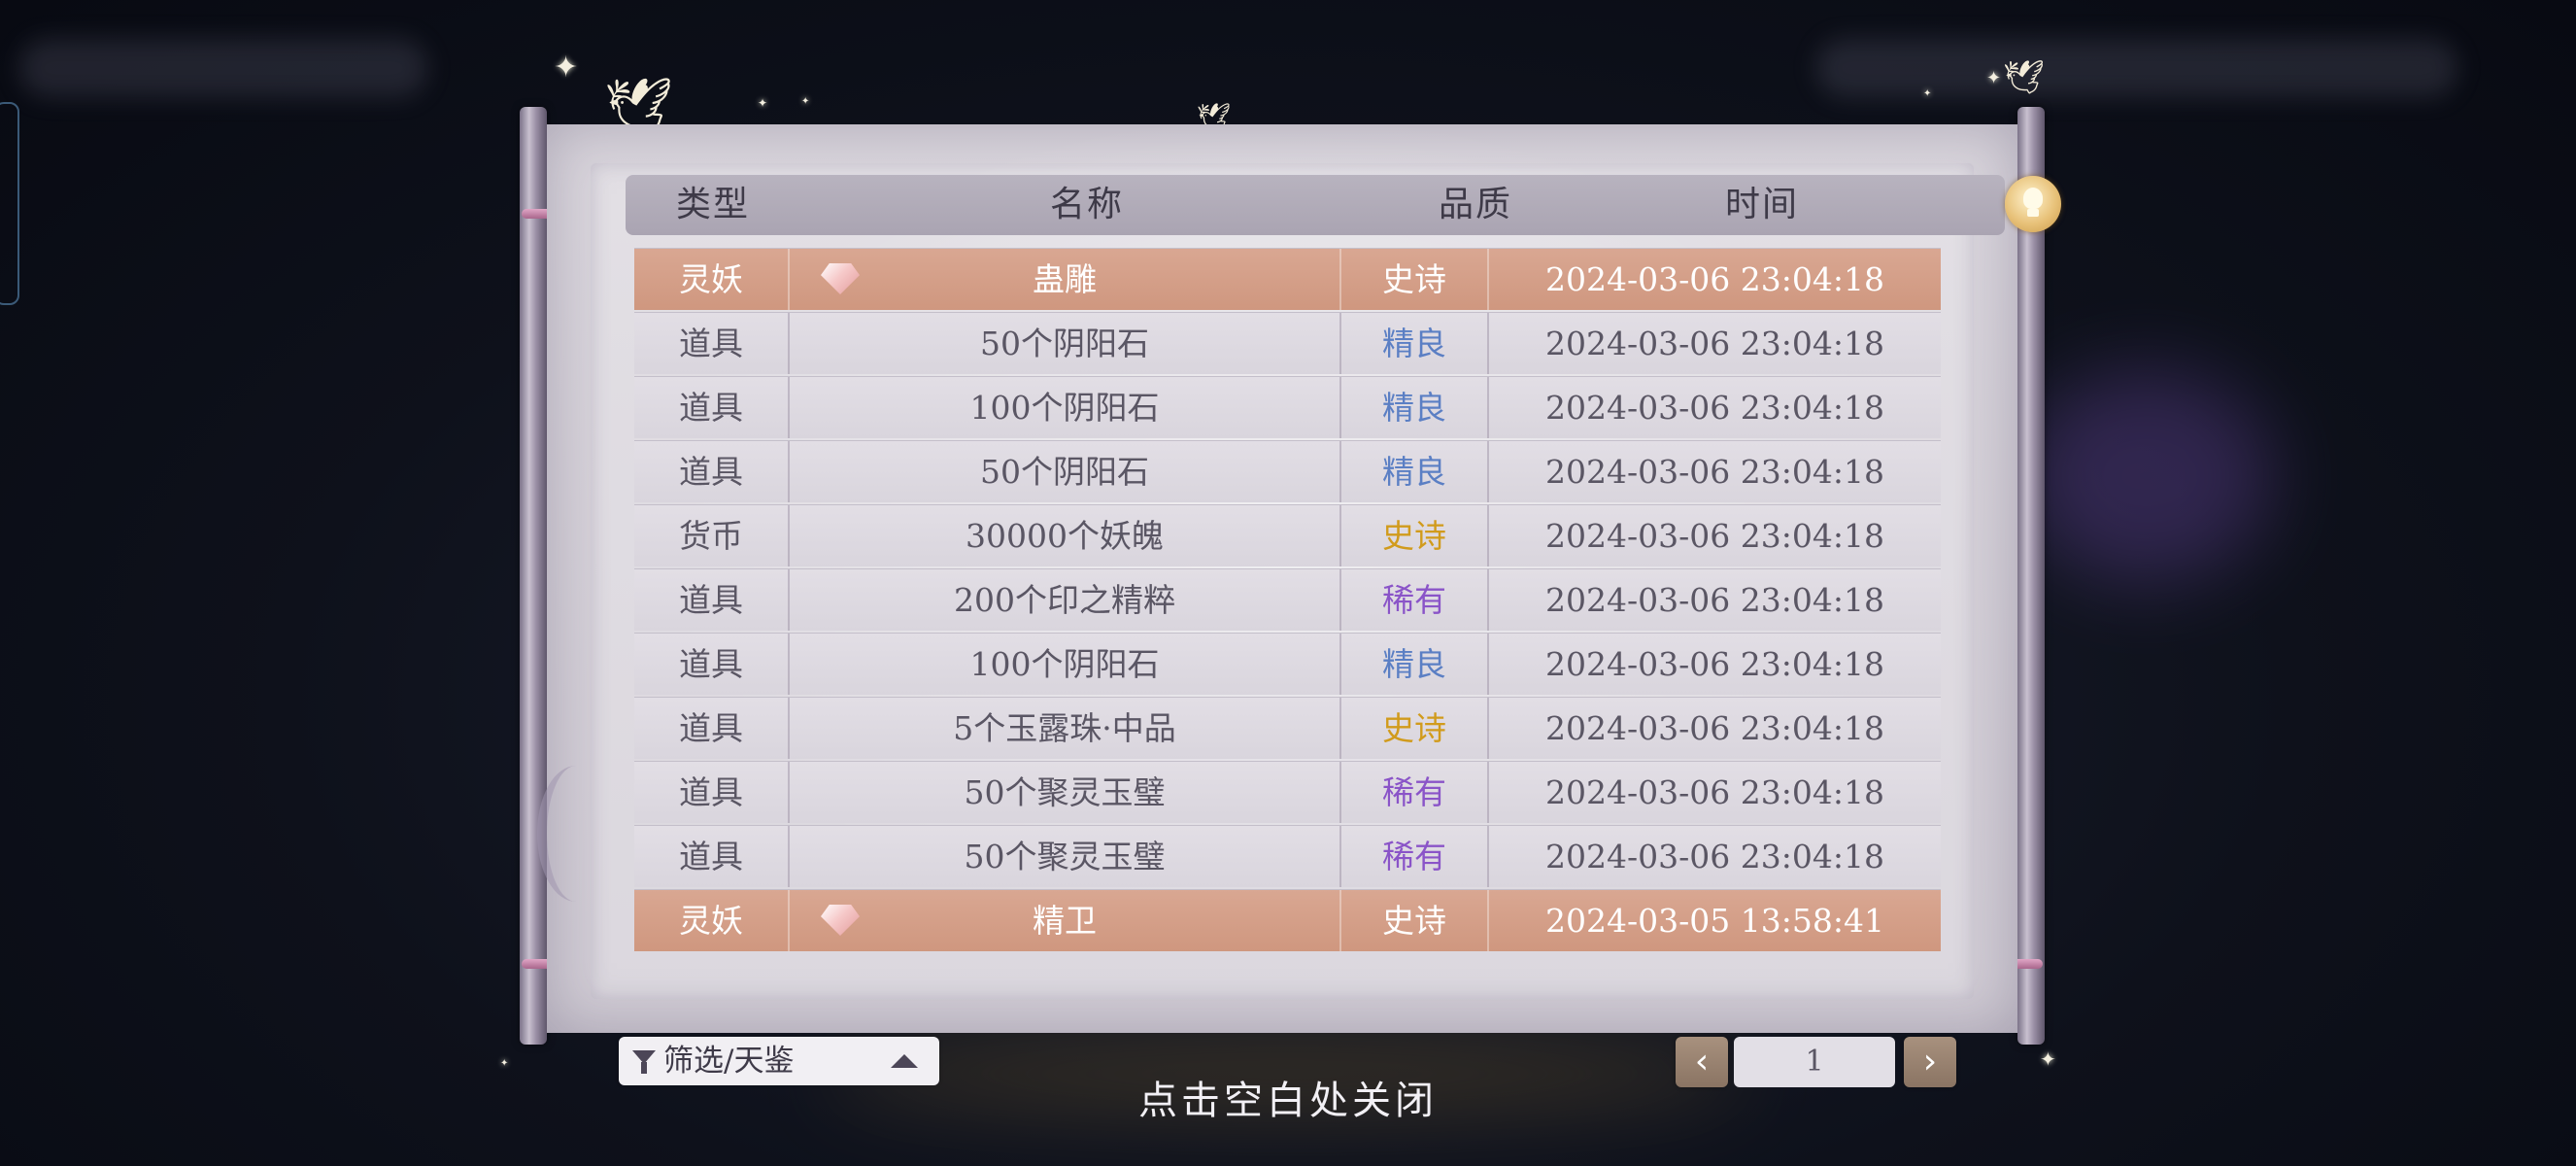 The height and width of the screenshot is (1166, 2576). Describe the element at coordinates (2146, 476) in the screenshot. I see `background-glow` at that location.